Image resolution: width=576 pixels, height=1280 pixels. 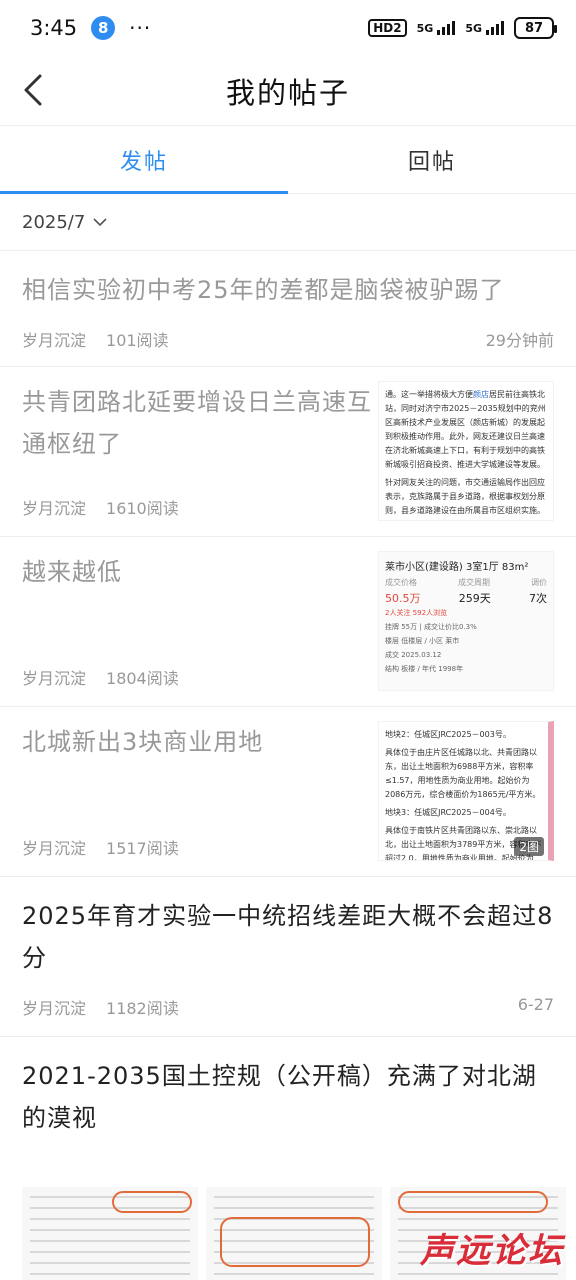 I want to click on date-filter-label: 2025/7, so click(x=54, y=222).